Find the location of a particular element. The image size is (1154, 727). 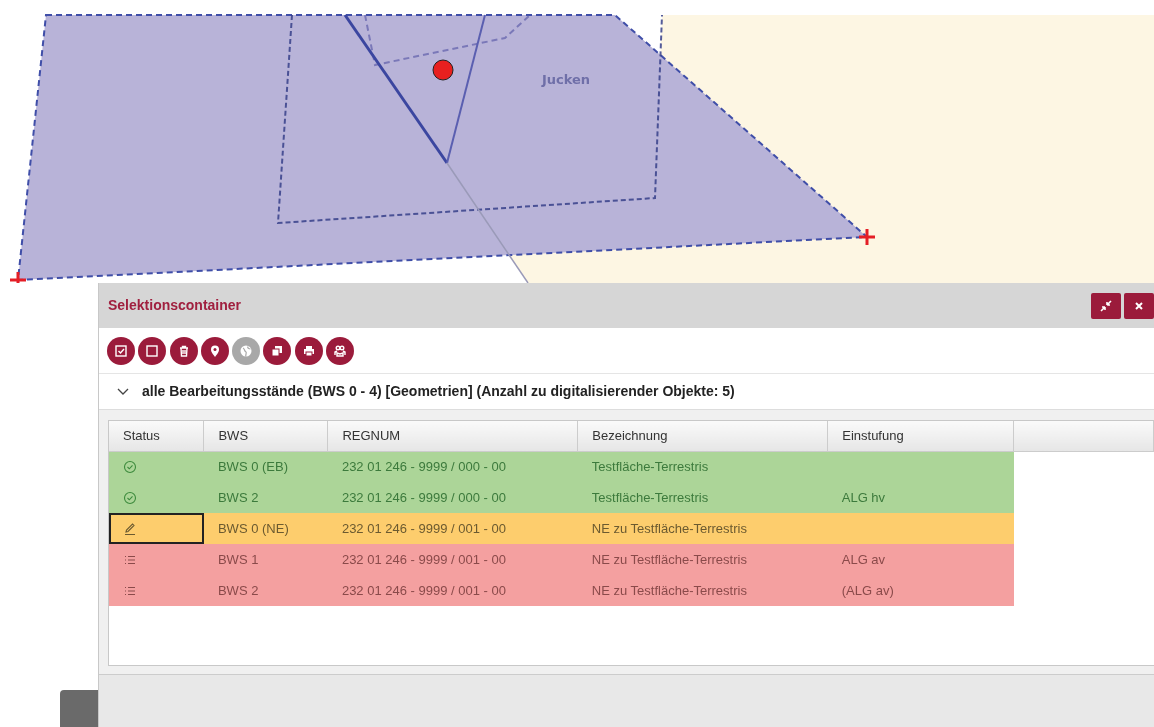

column-header: Bezeichnung is located at coordinates (702, 436).